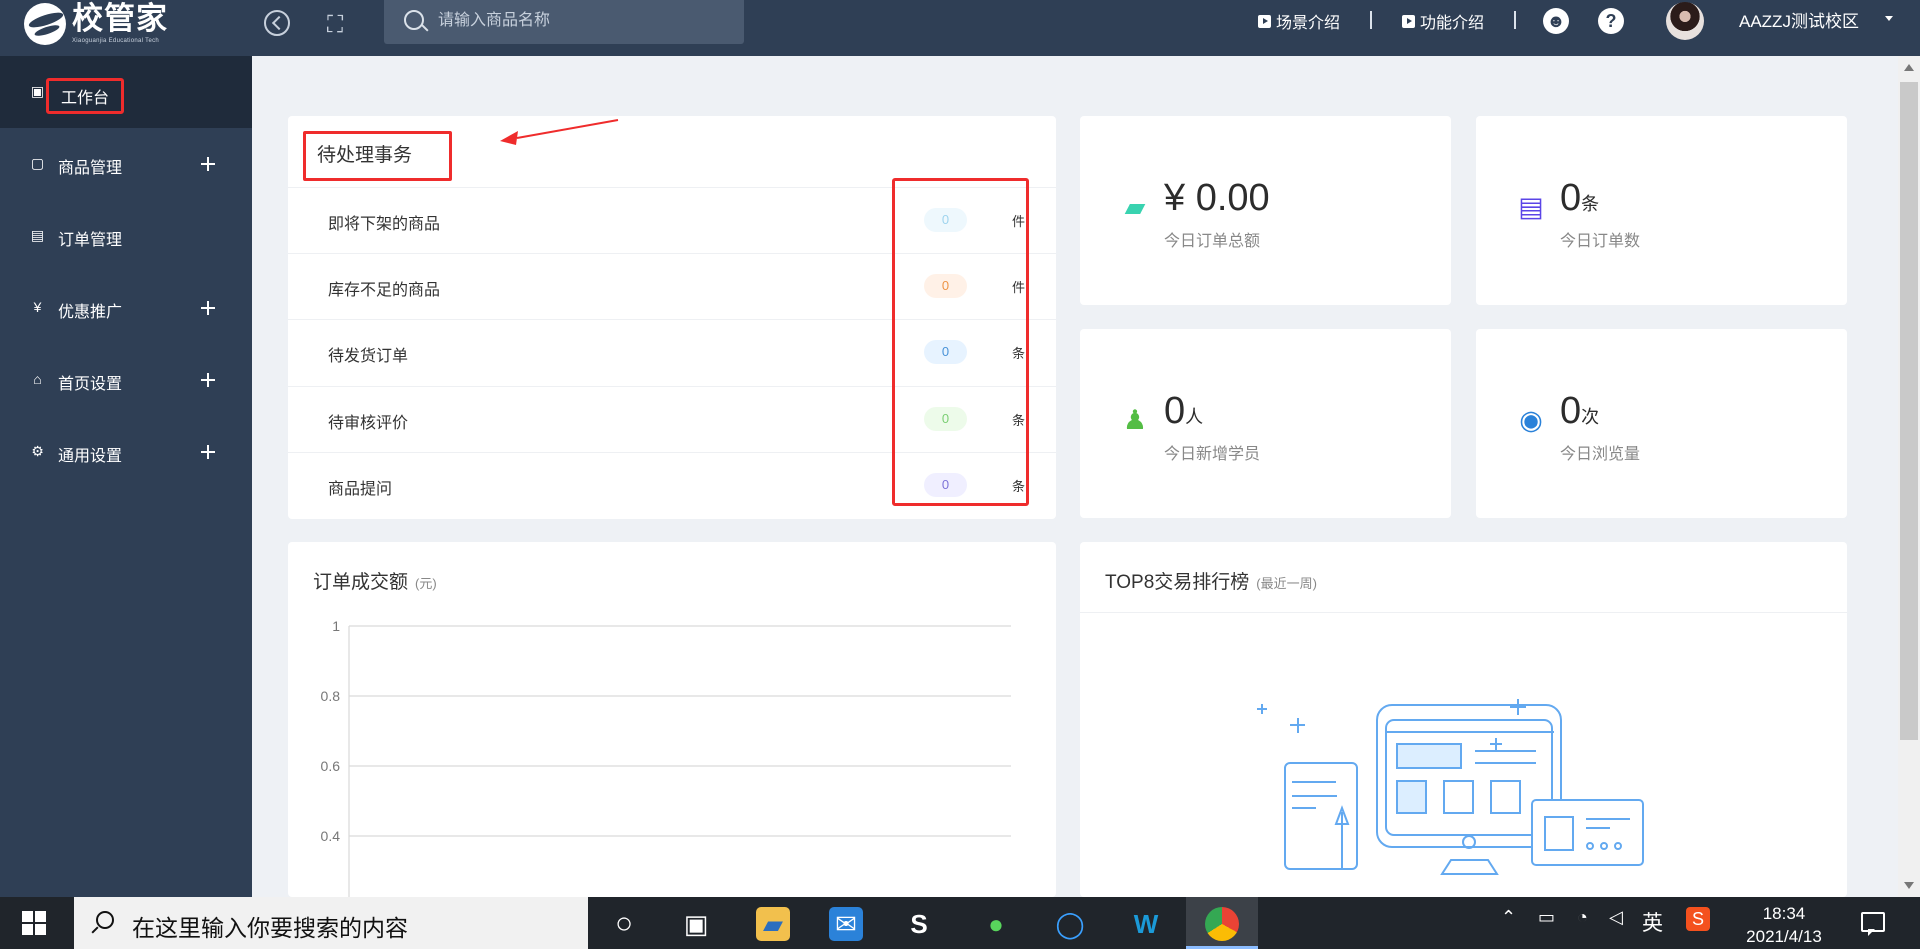  I want to click on windows-search-box: 在这里输入你要搜索的内容, so click(331, 923).